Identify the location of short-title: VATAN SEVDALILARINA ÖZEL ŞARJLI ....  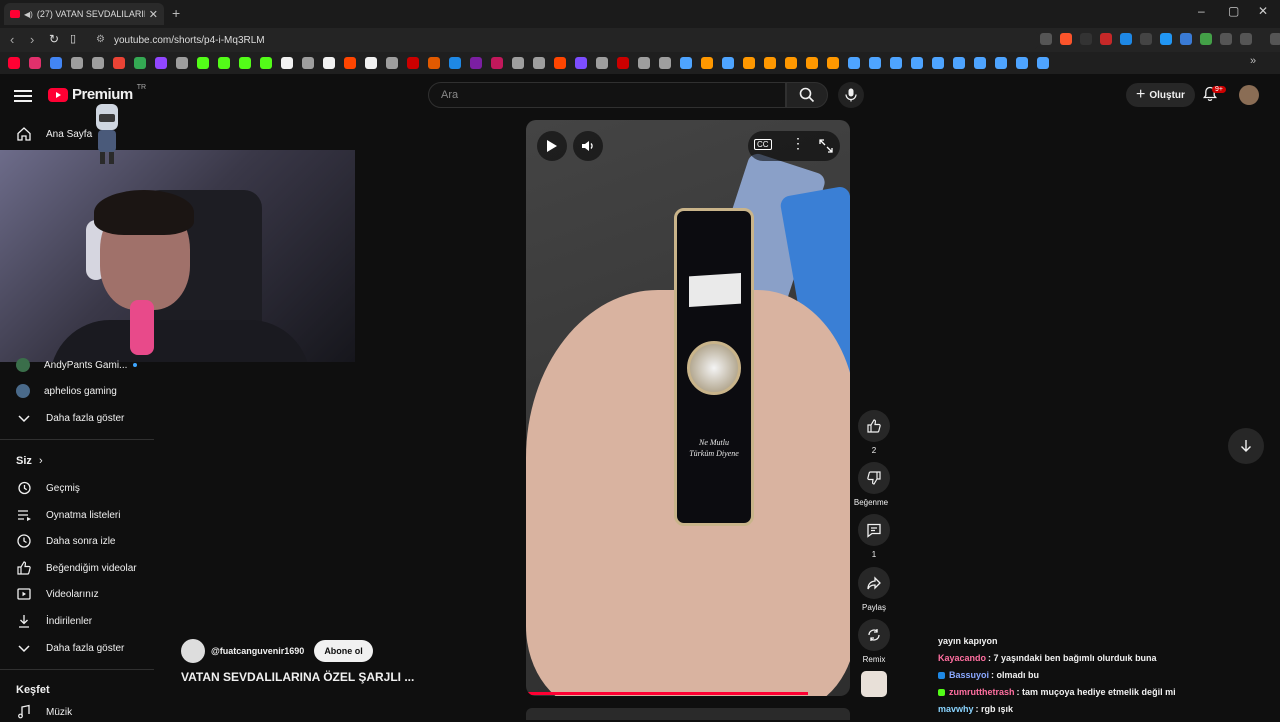
(297, 677).